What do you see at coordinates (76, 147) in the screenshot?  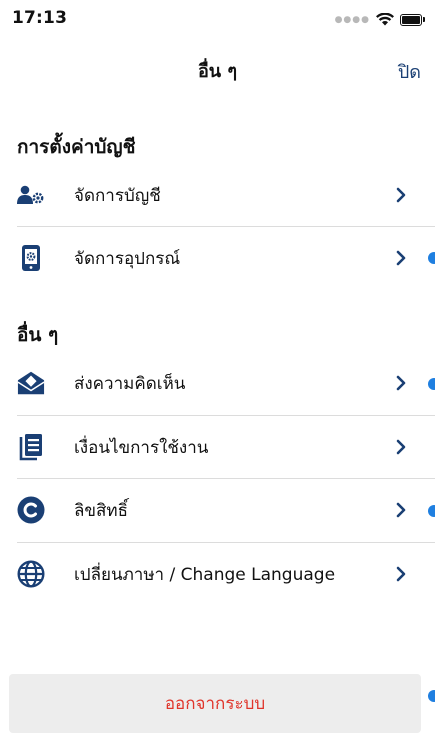 I see `section-header-account-settings: การตั้งค่าบัญชี` at bounding box center [76, 147].